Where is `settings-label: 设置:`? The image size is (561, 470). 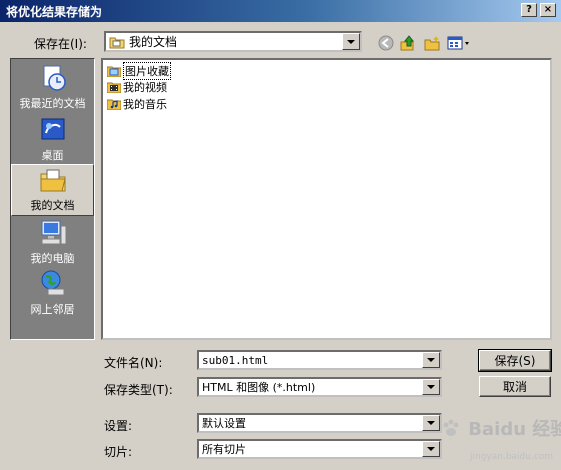
settings-label: 设置: is located at coordinates (118, 426).